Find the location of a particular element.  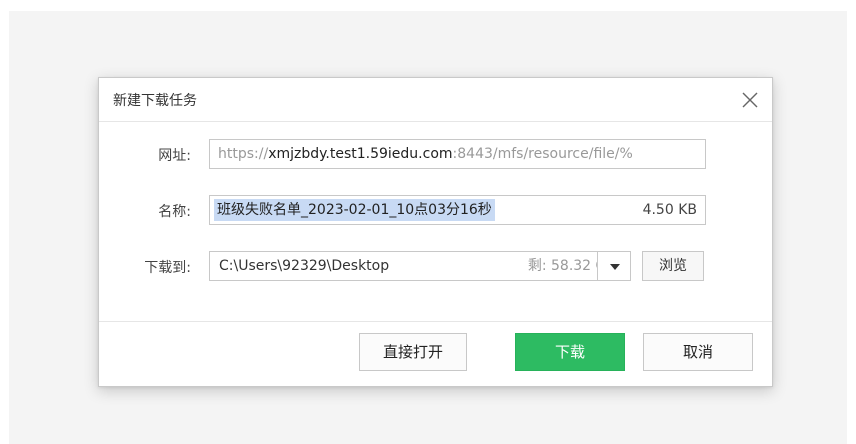

path-dropdown-button is located at coordinates (614, 266).